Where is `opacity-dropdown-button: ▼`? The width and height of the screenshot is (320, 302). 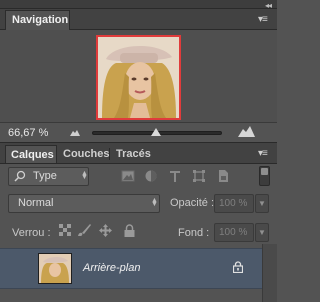
opacity-dropdown-button: ▼ is located at coordinates (262, 203).